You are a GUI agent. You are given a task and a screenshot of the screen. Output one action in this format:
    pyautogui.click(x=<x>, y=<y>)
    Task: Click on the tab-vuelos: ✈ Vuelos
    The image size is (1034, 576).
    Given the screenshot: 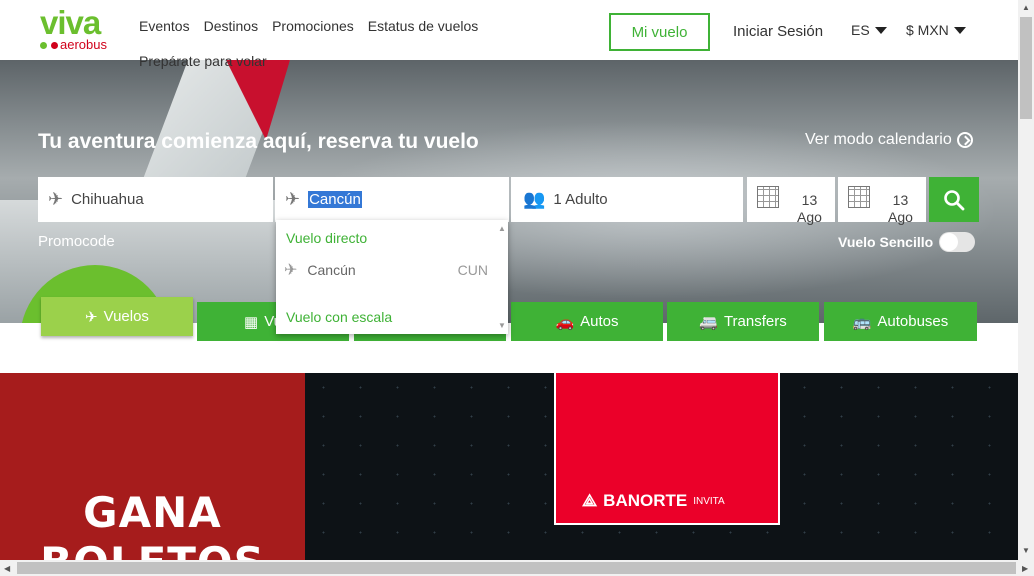 What is the action you would take?
    pyautogui.click(x=117, y=316)
    